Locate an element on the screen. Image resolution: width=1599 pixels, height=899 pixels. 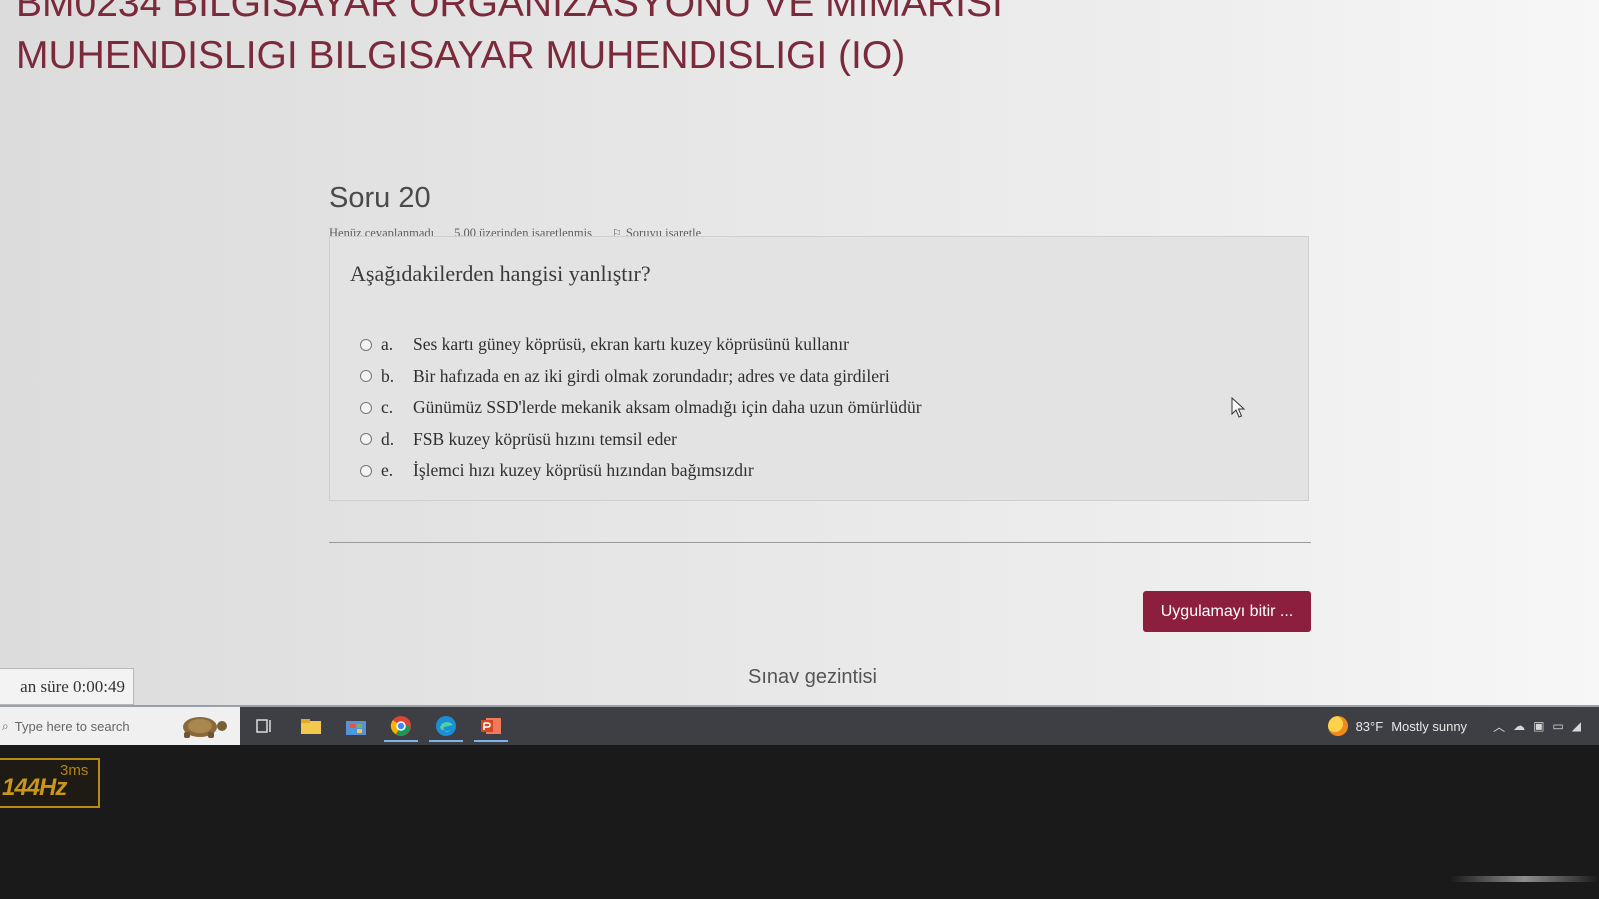
time-remaining: an süre 0:00:49 is located at coordinates (67, 686).